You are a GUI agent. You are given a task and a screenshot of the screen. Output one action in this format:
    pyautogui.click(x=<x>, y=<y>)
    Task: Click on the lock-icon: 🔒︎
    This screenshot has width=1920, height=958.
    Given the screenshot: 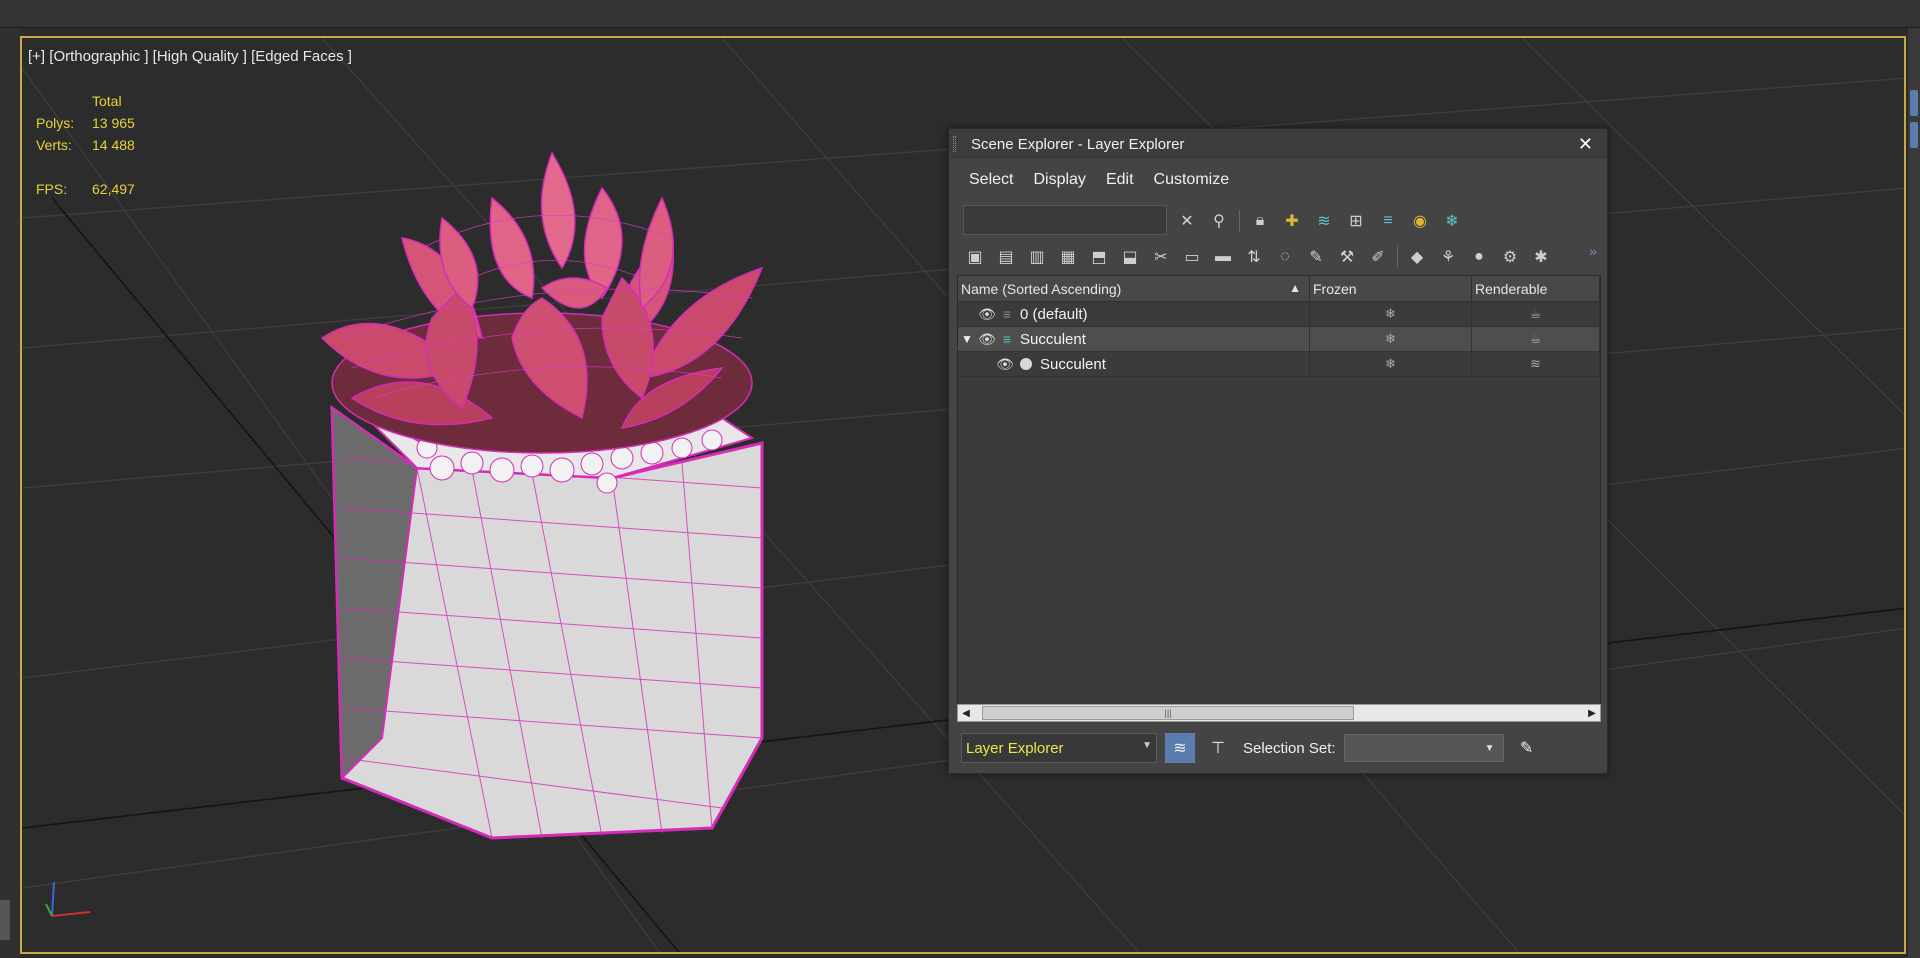 What is the action you would take?
    pyautogui.click(x=1260, y=221)
    